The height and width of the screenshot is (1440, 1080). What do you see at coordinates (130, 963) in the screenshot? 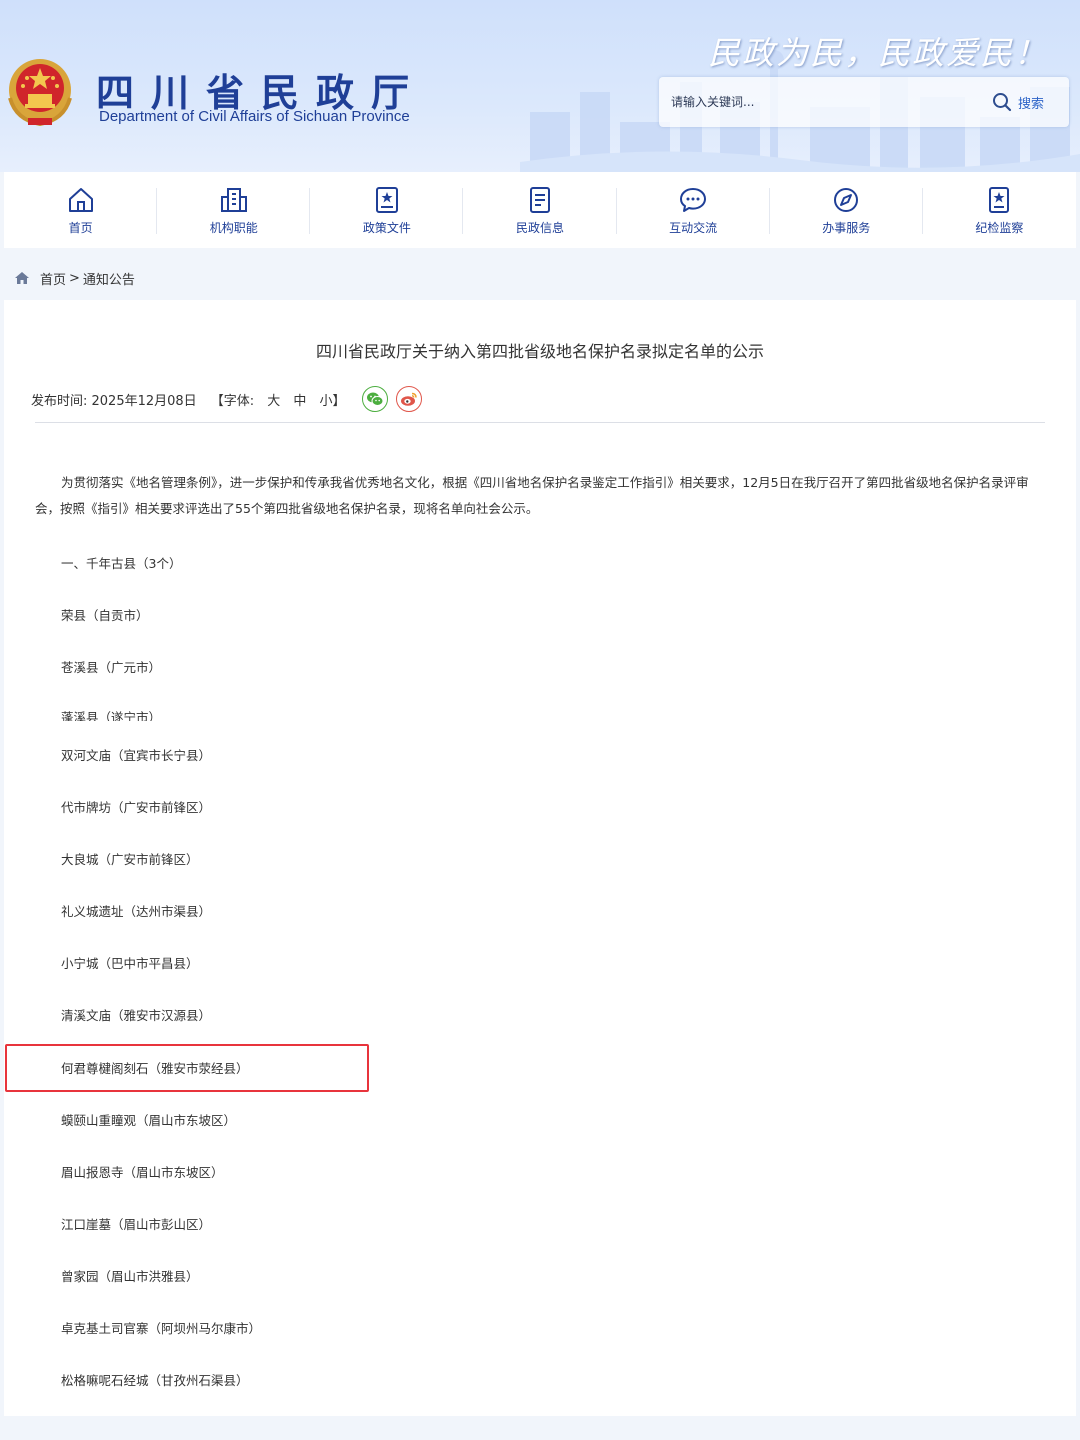
I see `list-item: 小宁城（巴中市平昌县）` at bounding box center [130, 963].